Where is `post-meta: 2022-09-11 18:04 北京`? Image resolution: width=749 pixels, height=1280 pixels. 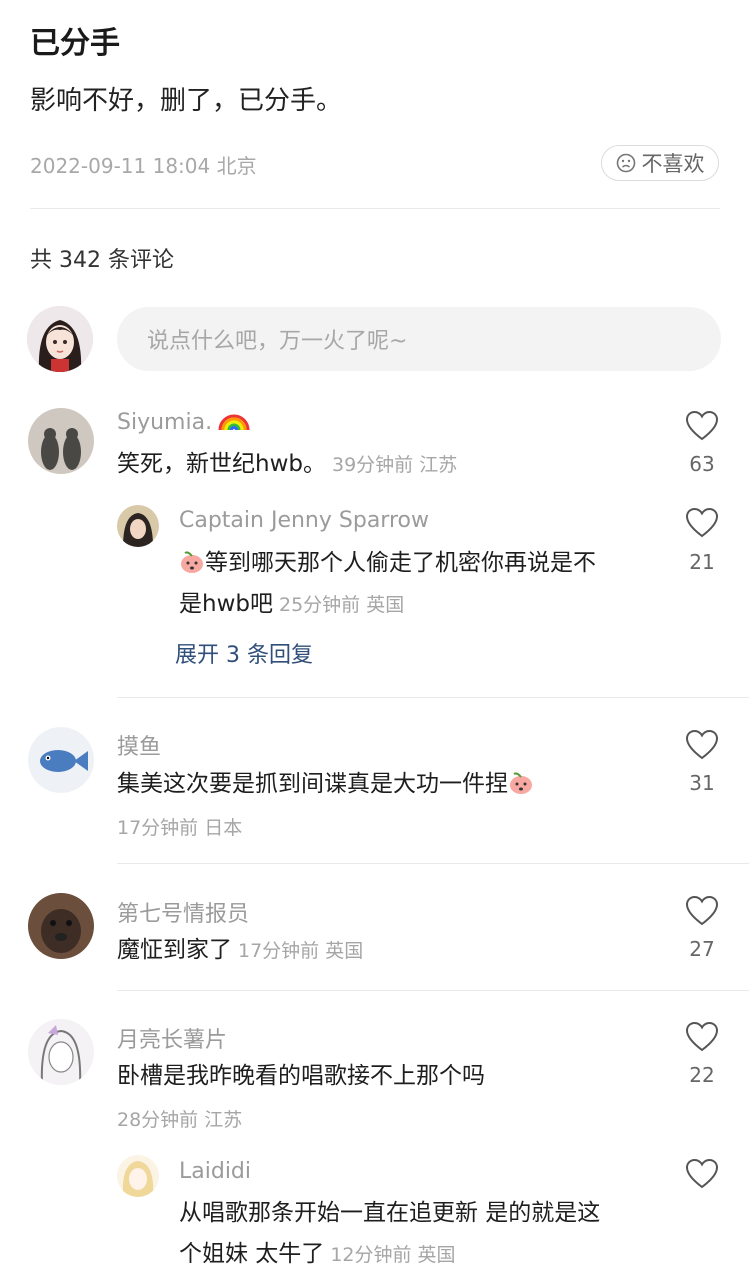
post-meta: 2022-09-11 18:04 北京 is located at coordinates (143, 166).